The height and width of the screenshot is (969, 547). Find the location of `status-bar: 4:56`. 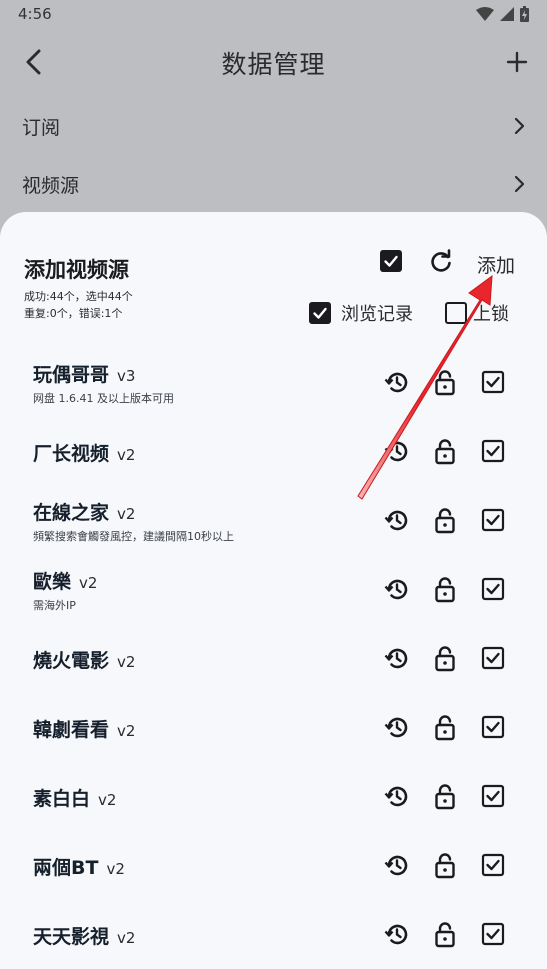

status-bar: 4:56 is located at coordinates (273, 14).